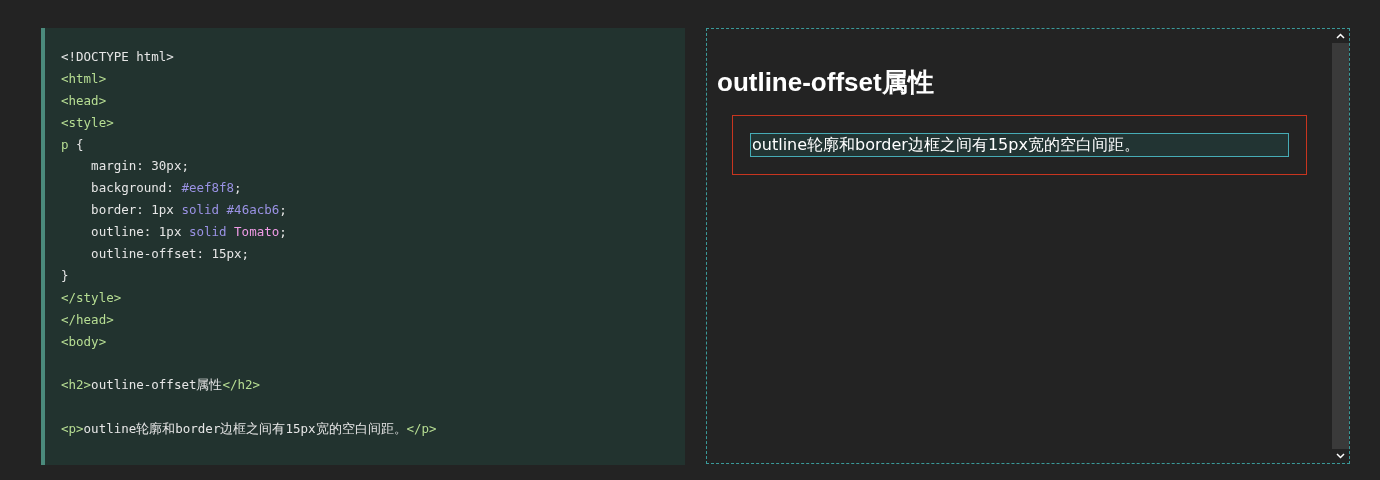 The height and width of the screenshot is (480, 1380). I want to click on code-line: <style>, so click(87, 122).